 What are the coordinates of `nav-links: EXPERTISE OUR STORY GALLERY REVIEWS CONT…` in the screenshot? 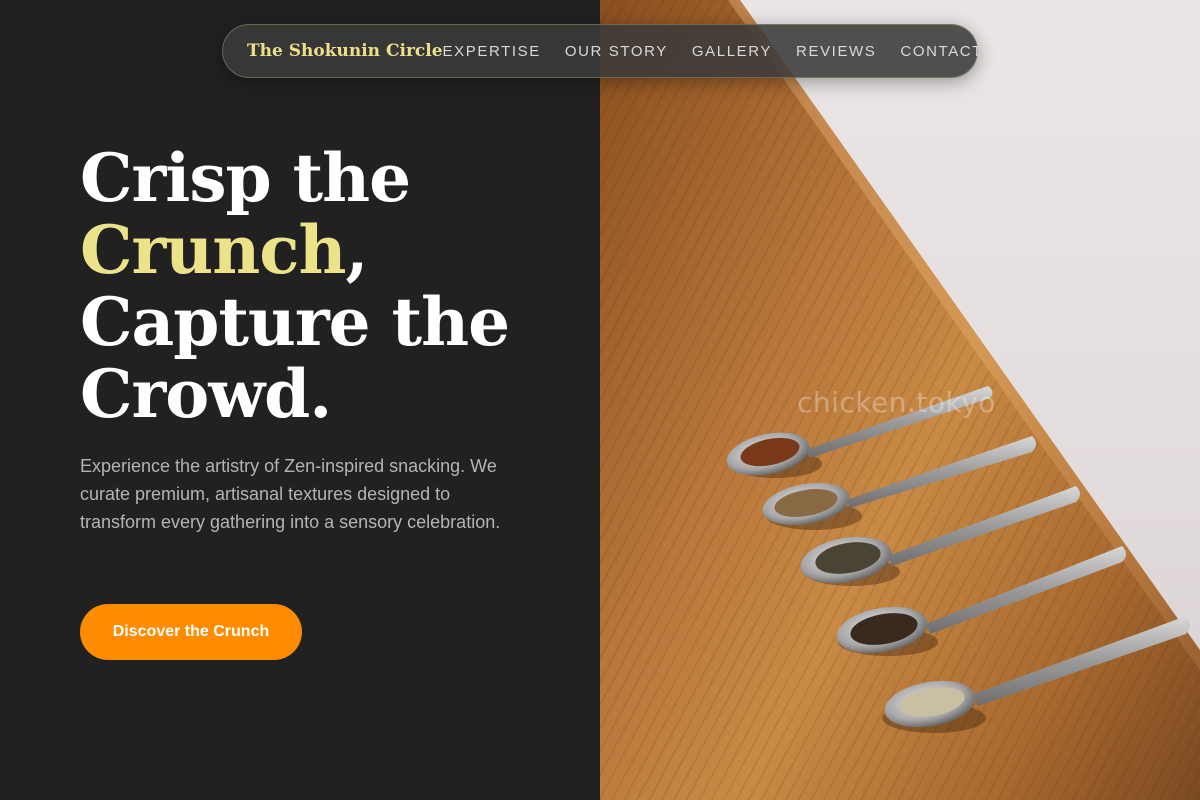 It's located at (725, 51).